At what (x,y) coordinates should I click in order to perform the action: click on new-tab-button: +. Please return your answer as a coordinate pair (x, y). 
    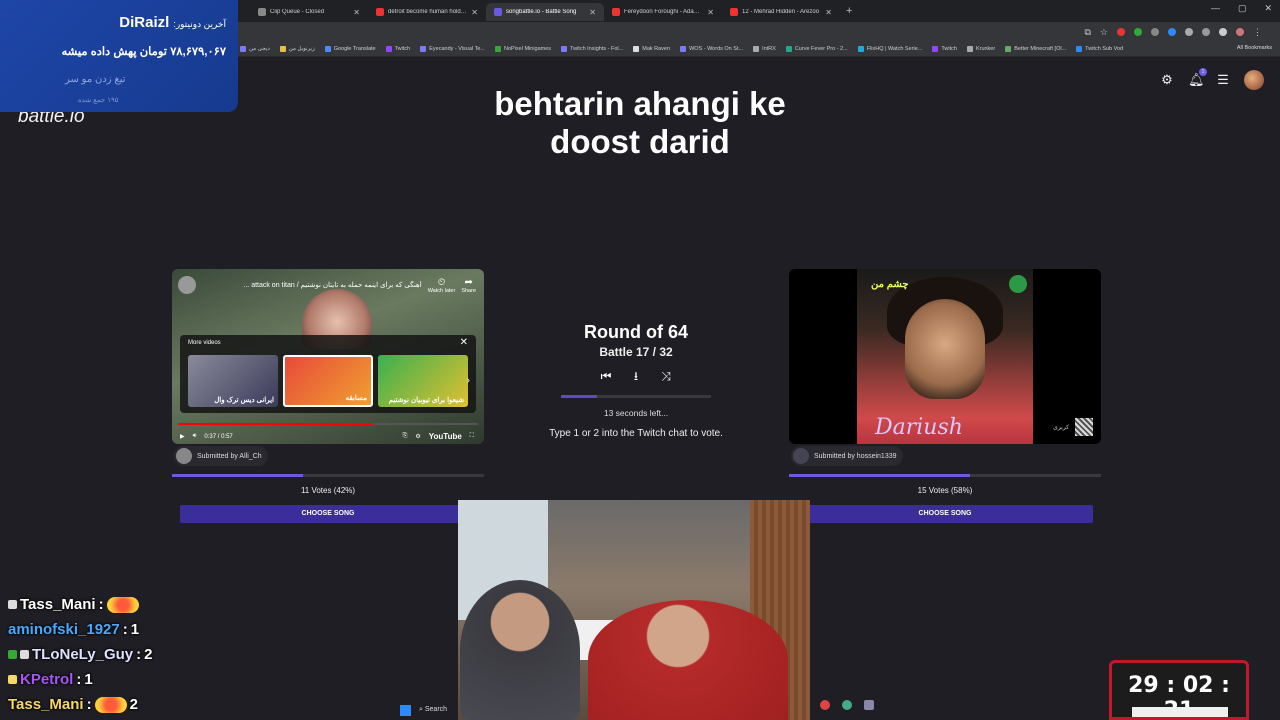
    Looking at the image, I should click on (849, 11).